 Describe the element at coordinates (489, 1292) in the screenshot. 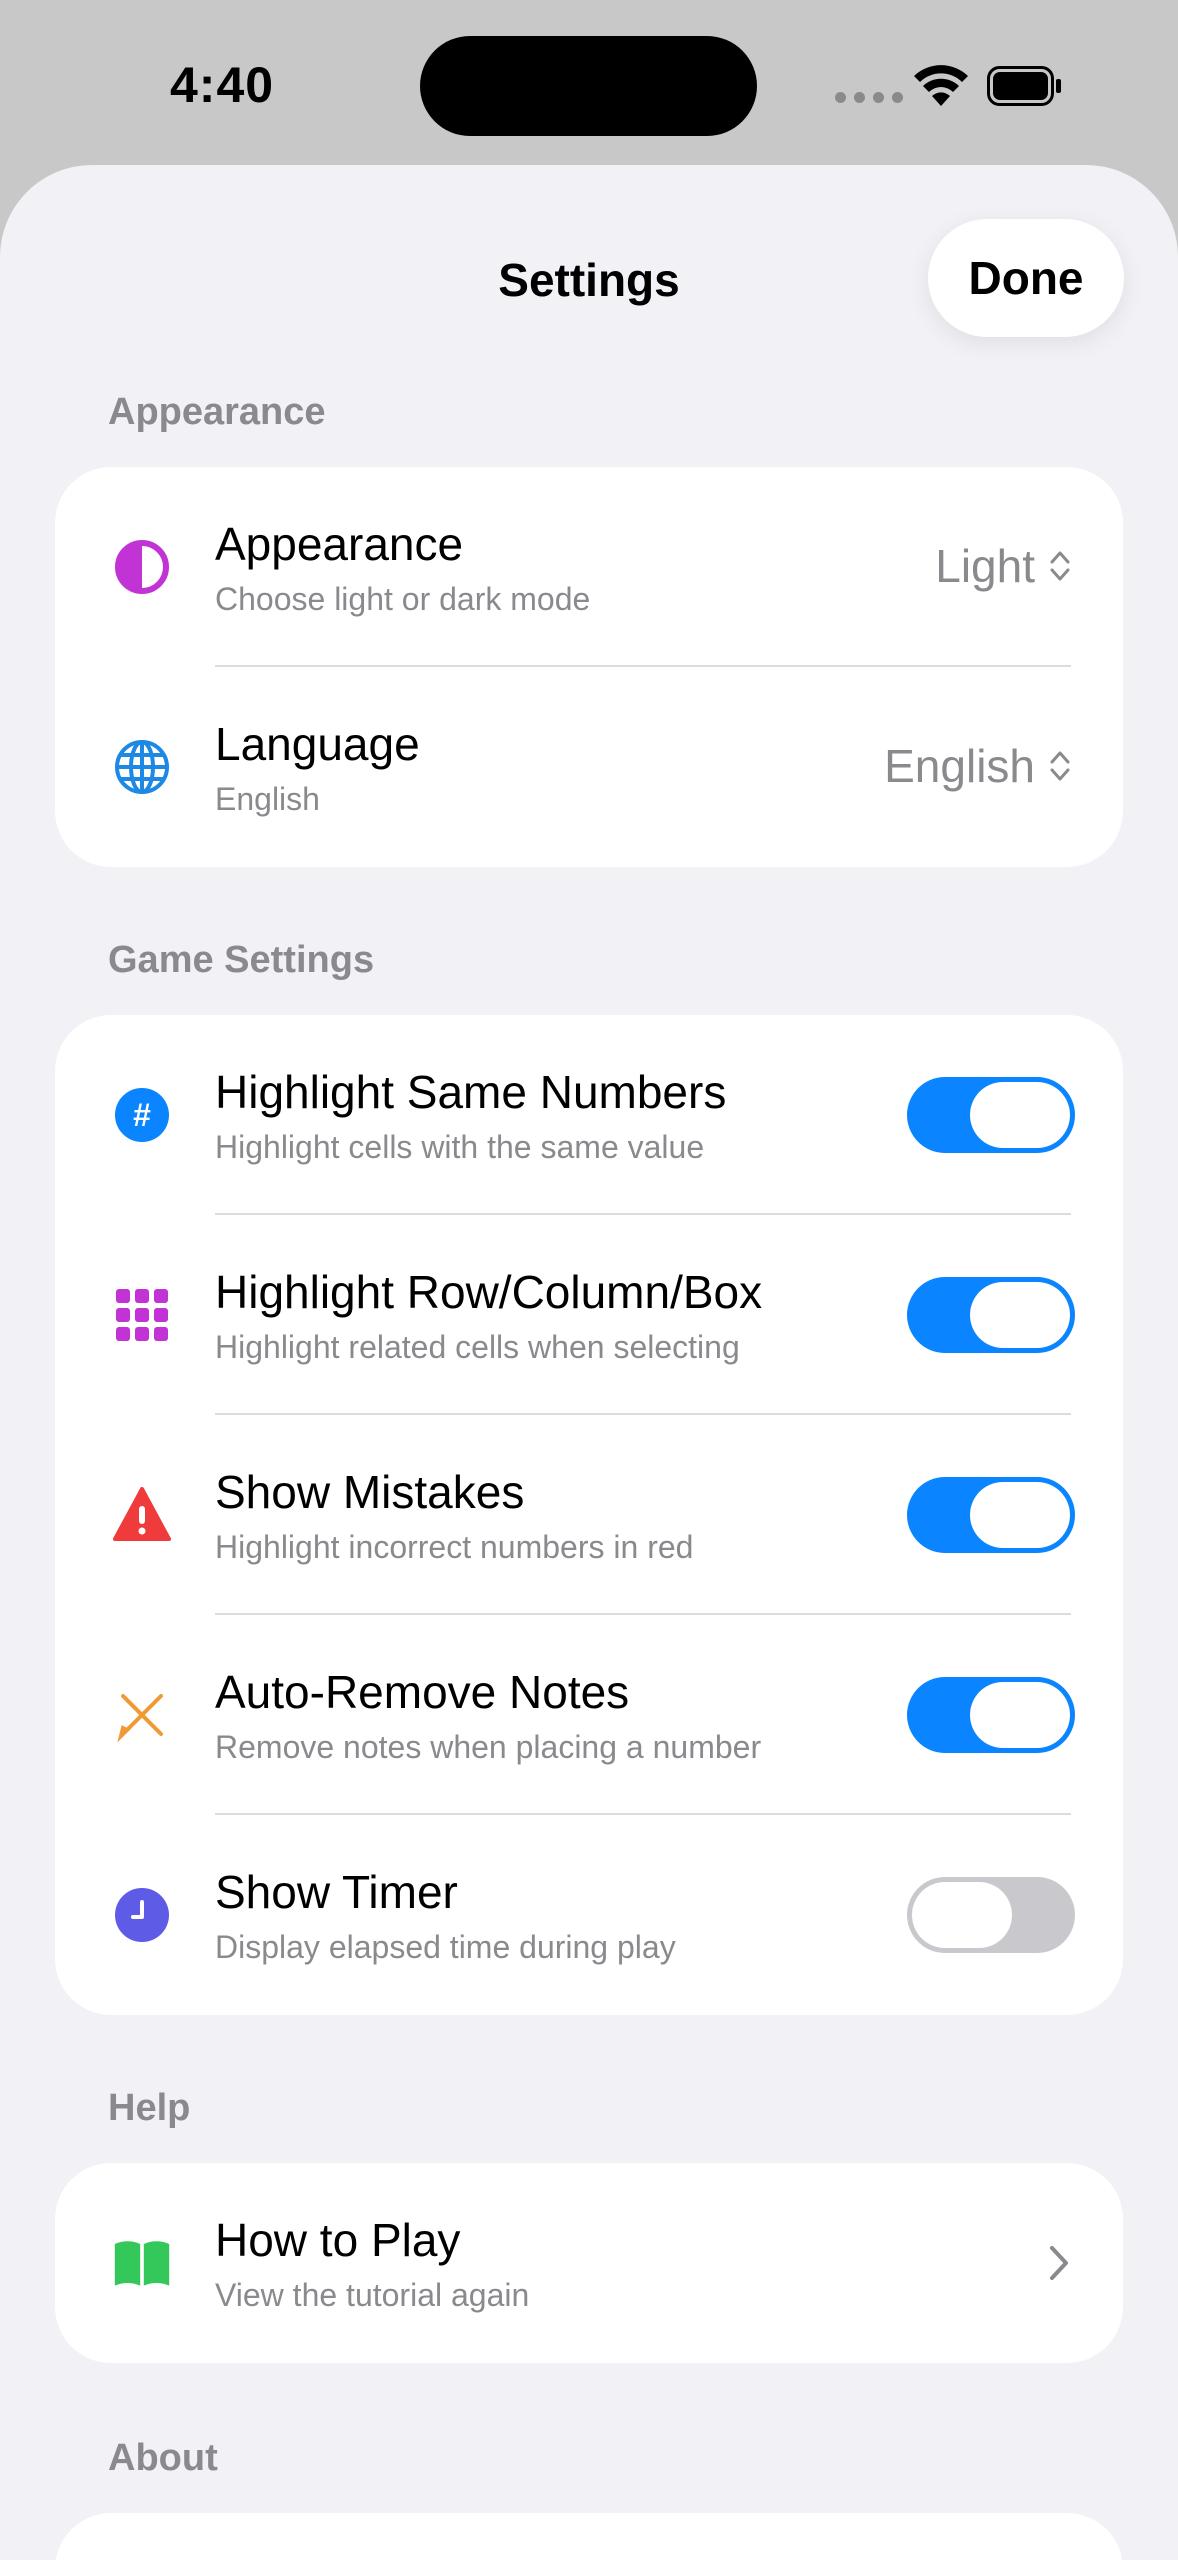

I see `row-title: Highlight Row/Column/Box` at that location.